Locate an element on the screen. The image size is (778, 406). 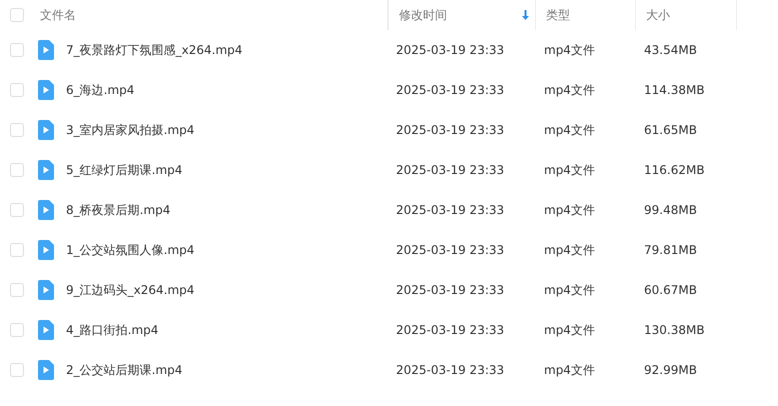
file-name: 4_路口街拍.mp4 is located at coordinates (112, 330).